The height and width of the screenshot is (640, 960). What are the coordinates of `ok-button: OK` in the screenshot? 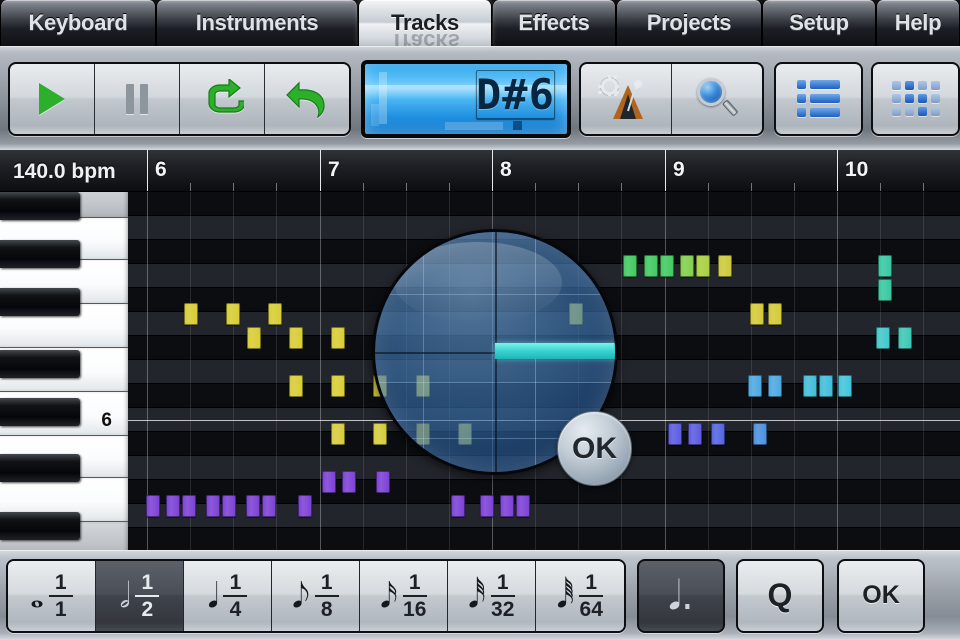 It's located at (881, 595).